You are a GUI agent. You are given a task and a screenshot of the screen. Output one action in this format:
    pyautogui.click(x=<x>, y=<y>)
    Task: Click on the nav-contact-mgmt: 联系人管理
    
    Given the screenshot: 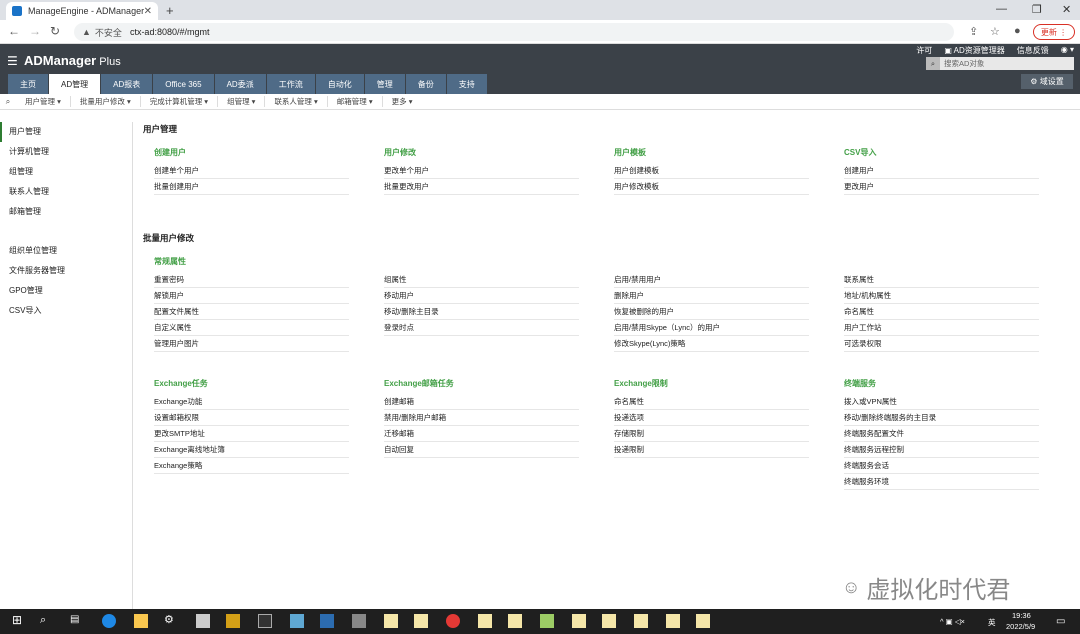 What is the action you would take?
    pyautogui.click(x=66, y=192)
    